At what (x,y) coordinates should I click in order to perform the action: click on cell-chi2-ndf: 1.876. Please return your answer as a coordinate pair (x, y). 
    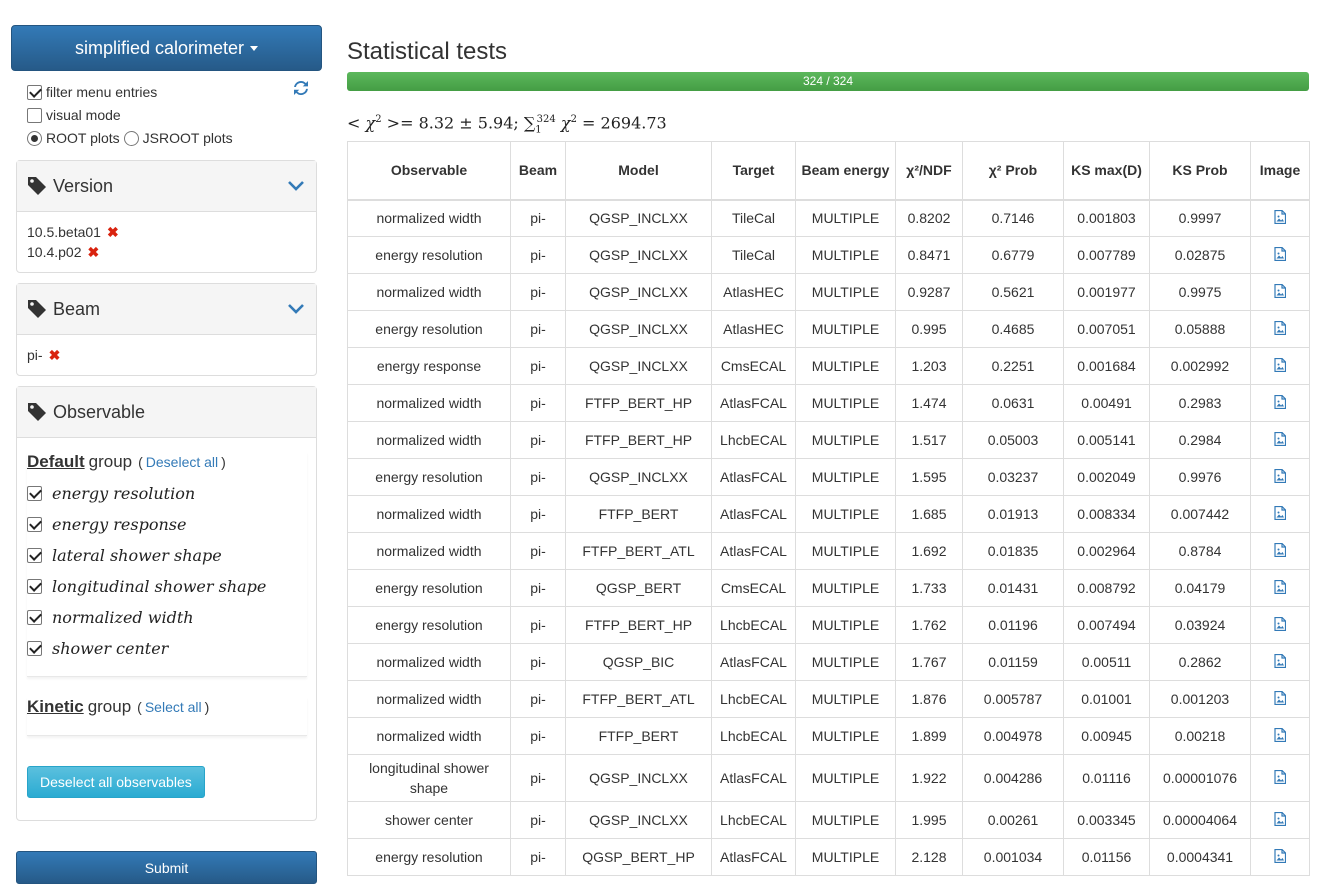
    Looking at the image, I should click on (929, 699).